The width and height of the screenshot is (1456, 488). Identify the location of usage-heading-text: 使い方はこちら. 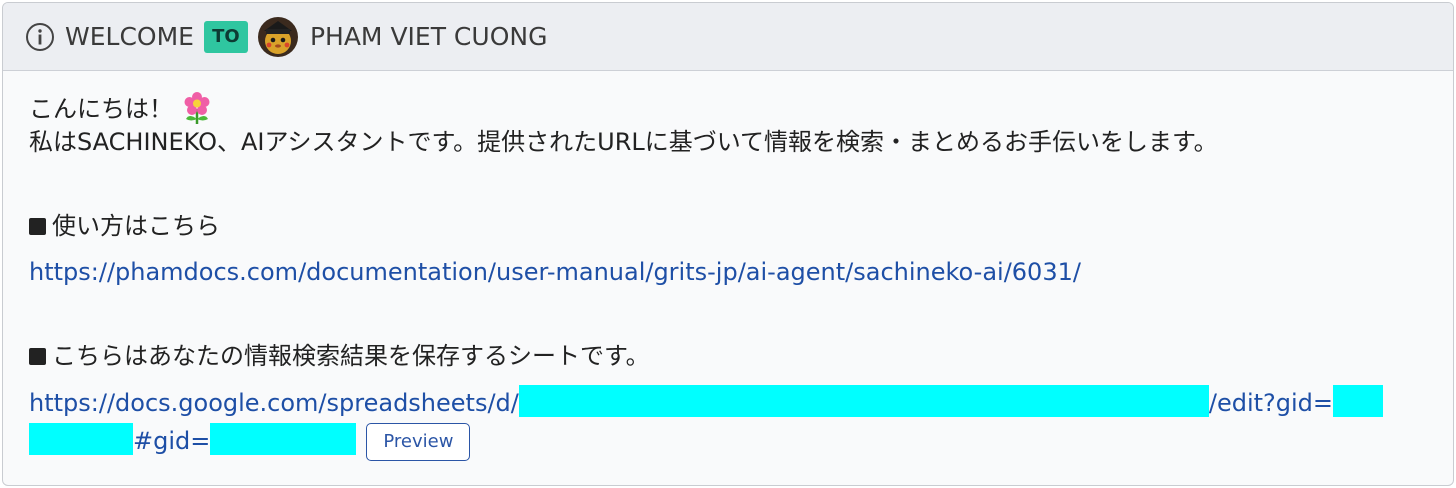
(136, 226).